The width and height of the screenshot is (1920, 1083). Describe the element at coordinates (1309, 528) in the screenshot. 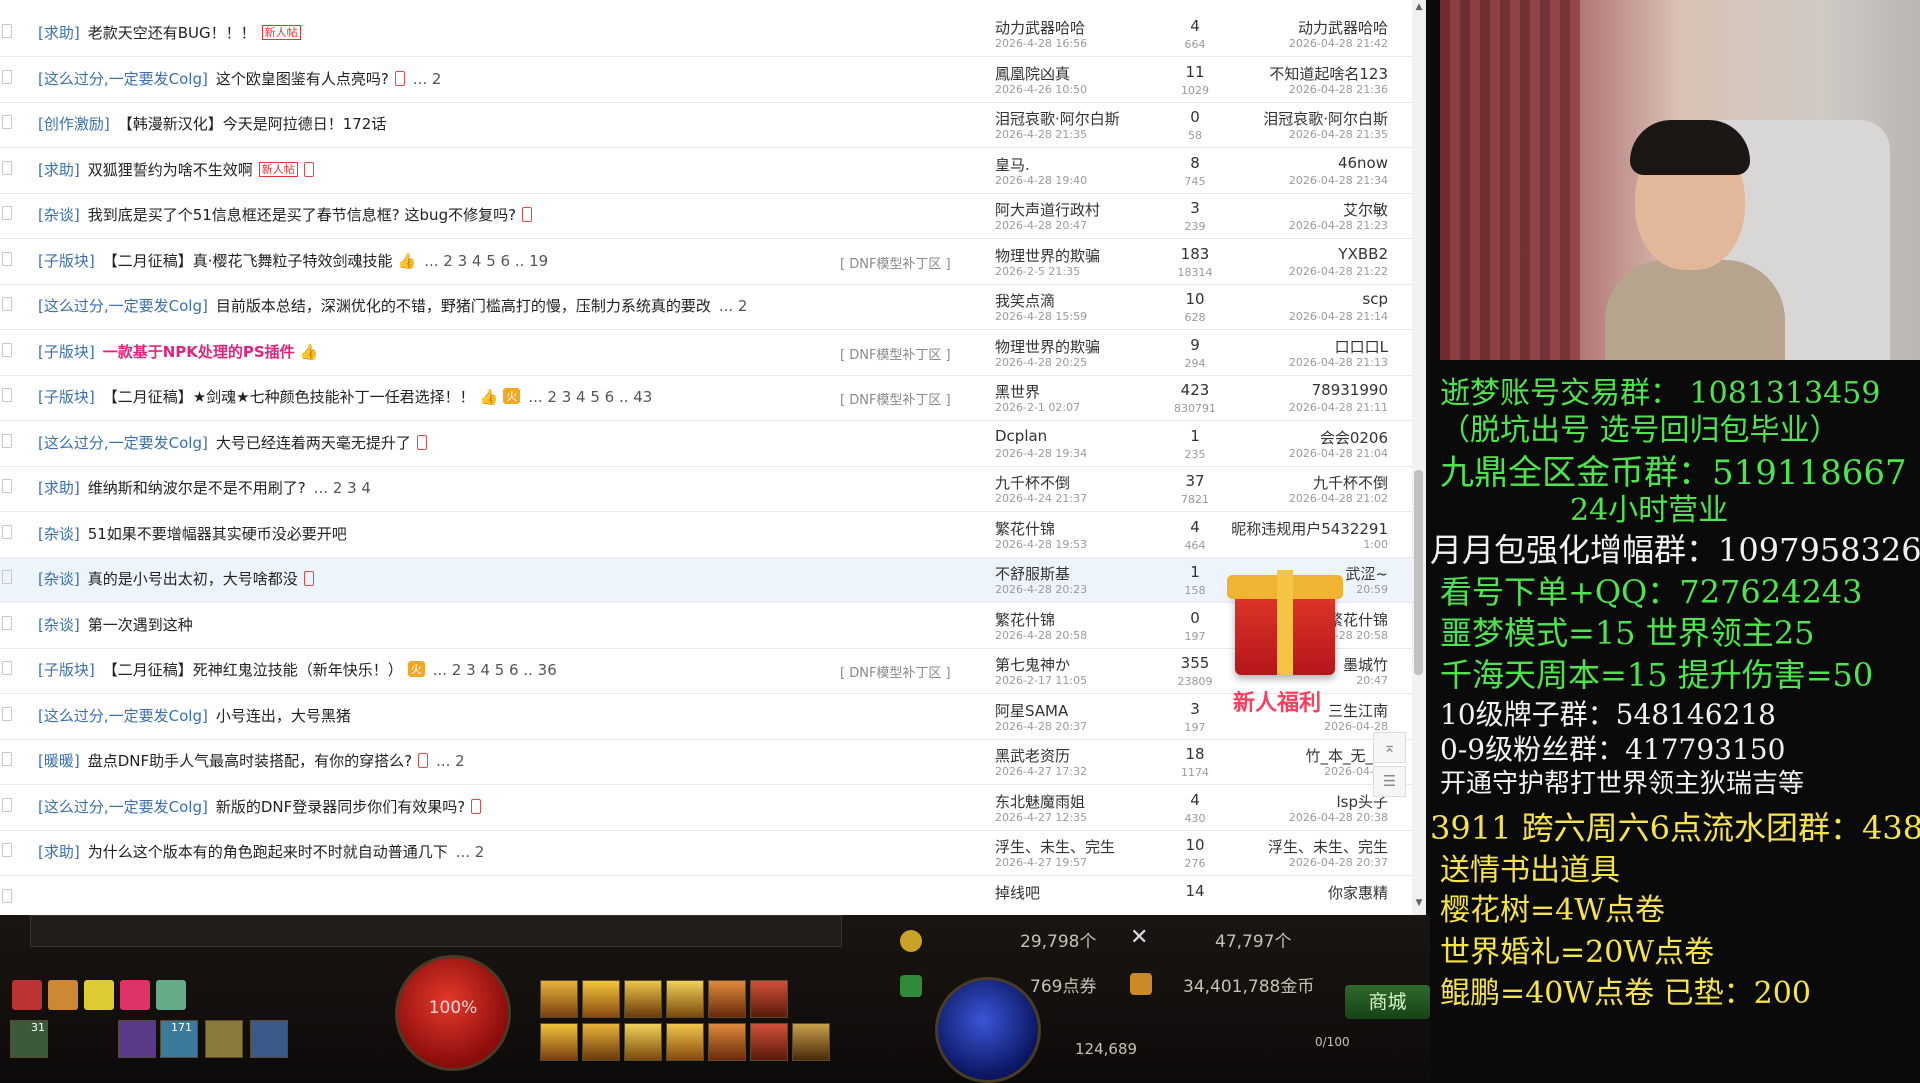

I see `thread-last-poster: 昵称违规用户5432291` at that location.